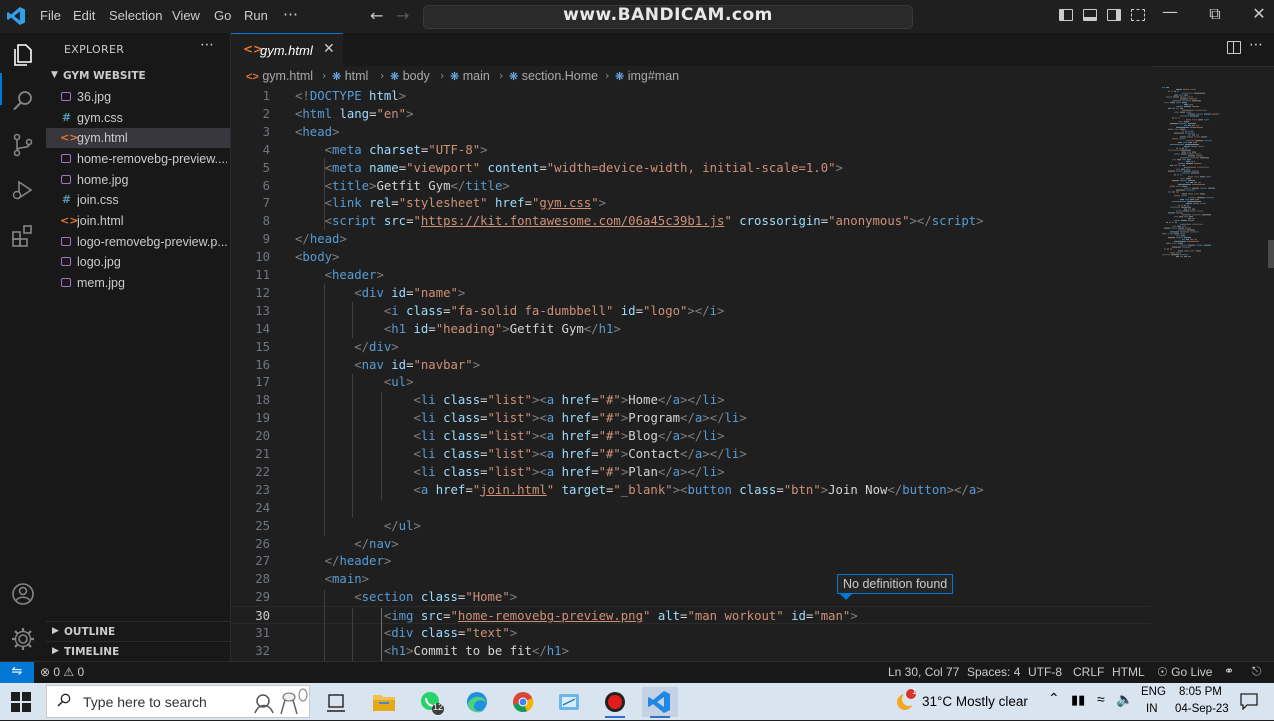  What do you see at coordinates (138, 180) in the screenshot?
I see `file-item-home-jpg: home.jpg` at bounding box center [138, 180].